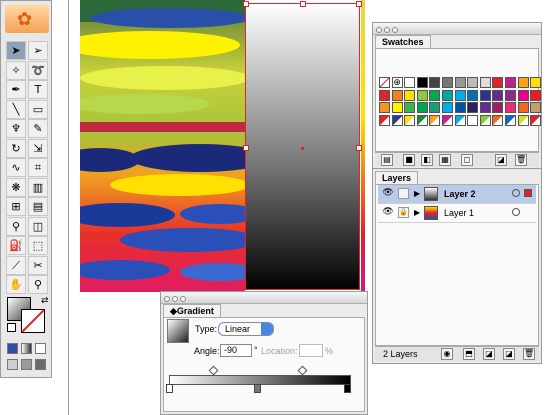 This screenshot has width=550, height=415. I want to click on gradient-titlebar, so click(264, 298).